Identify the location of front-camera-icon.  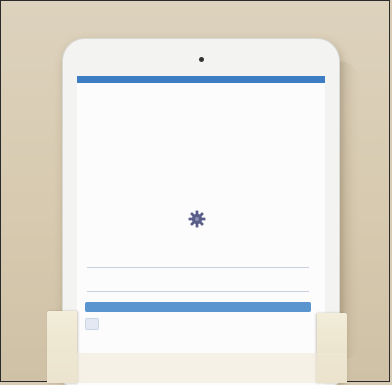
(201, 59).